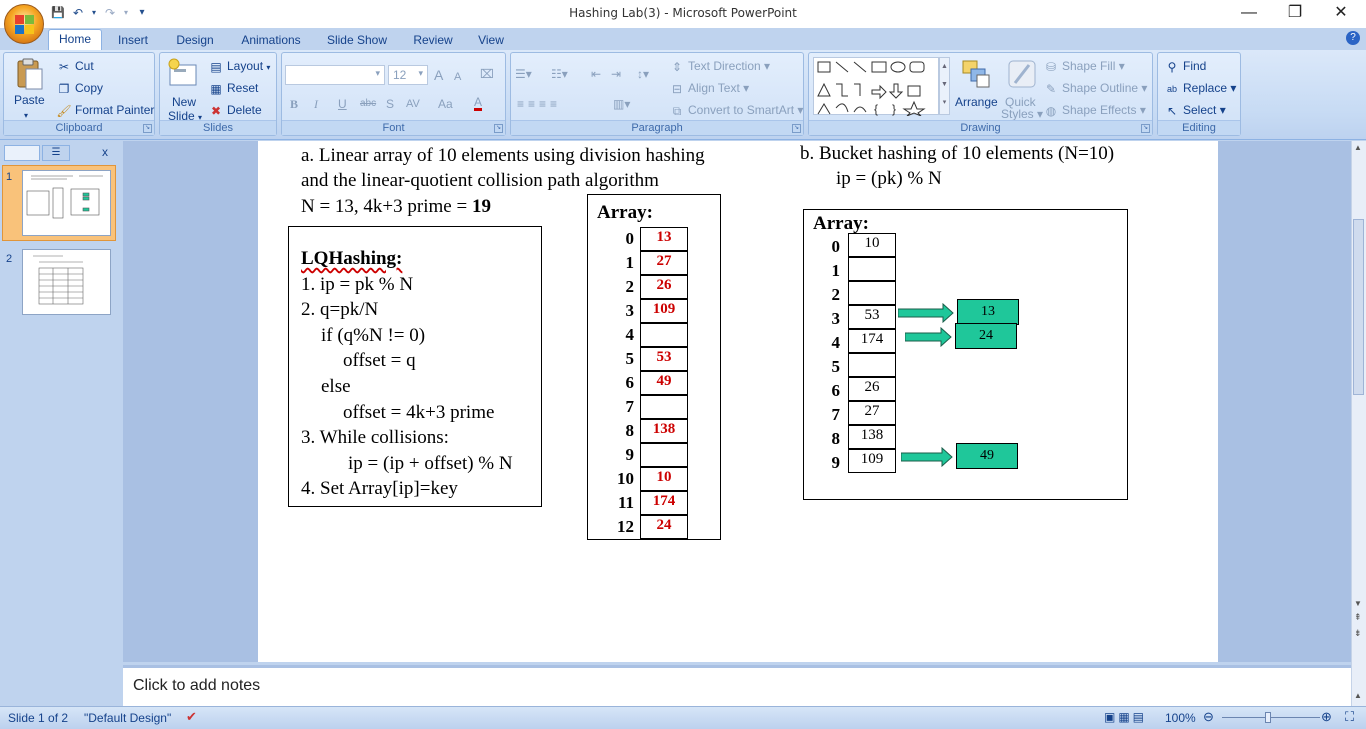  Describe the element at coordinates (183, 74) in the screenshot. I see `new-slide-icon` at that location.